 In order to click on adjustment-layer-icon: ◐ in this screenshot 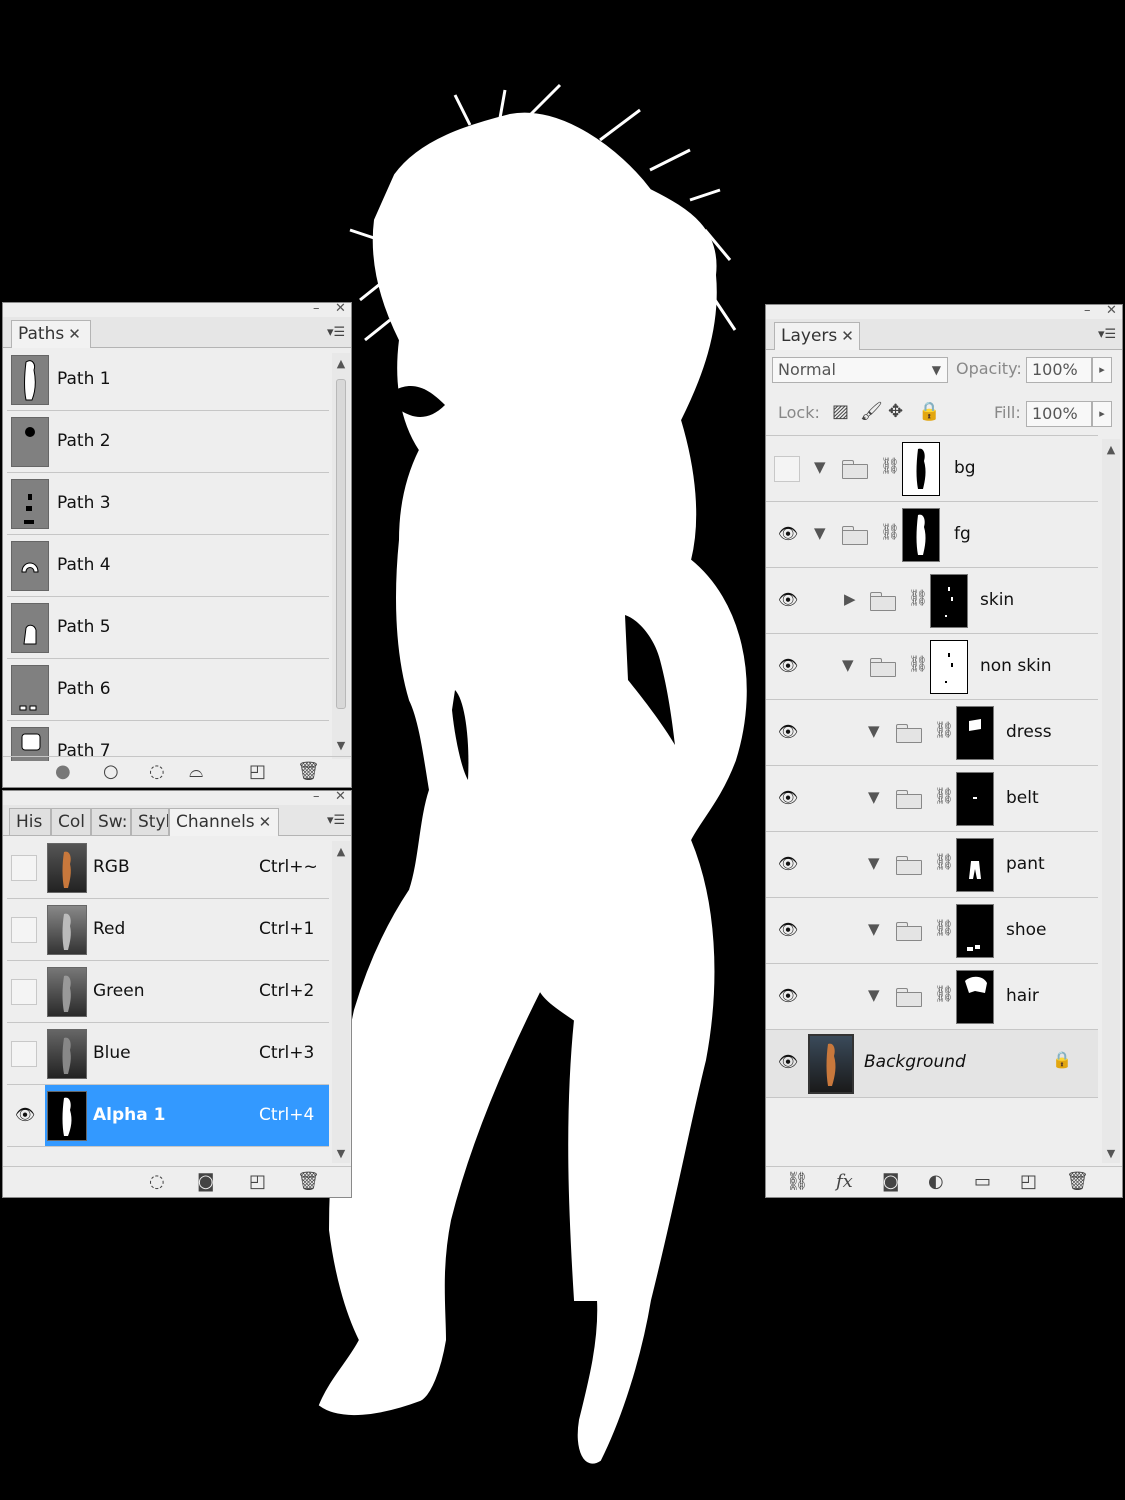, I will do `click(936, 1181)`.